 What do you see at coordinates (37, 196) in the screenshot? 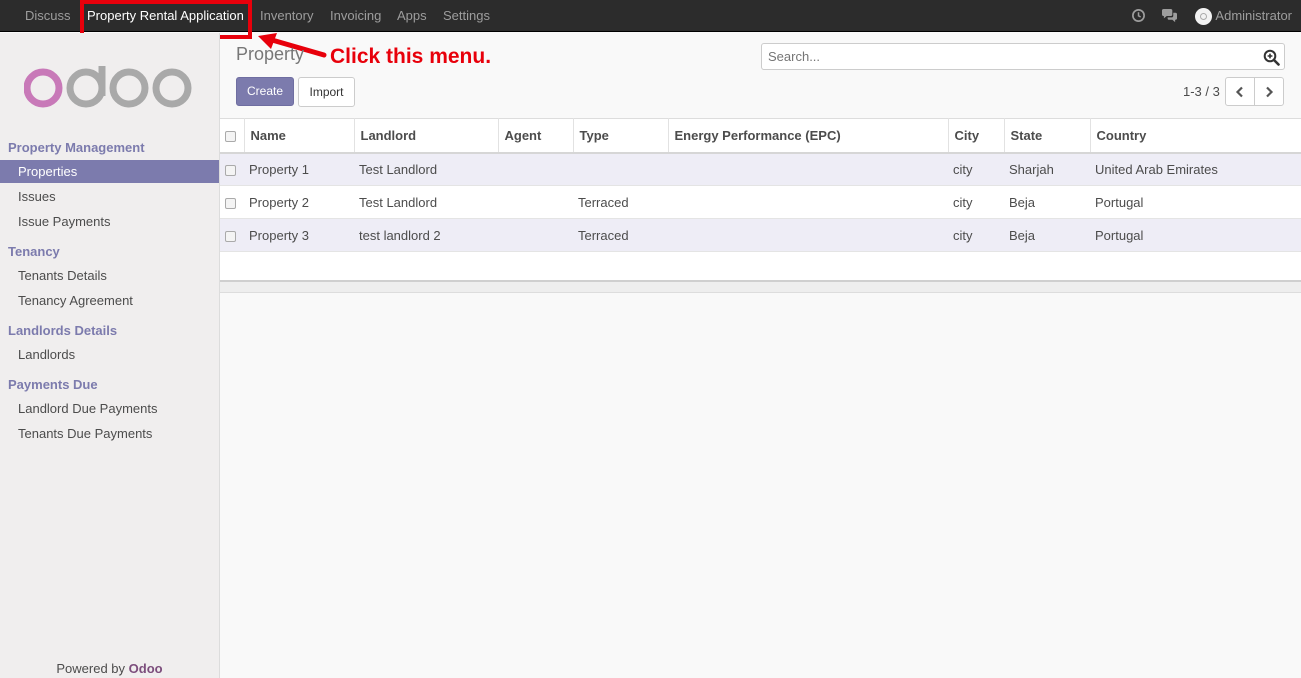
I see `sidebar-item-issues: Issues` at bounding box center [37, 196].